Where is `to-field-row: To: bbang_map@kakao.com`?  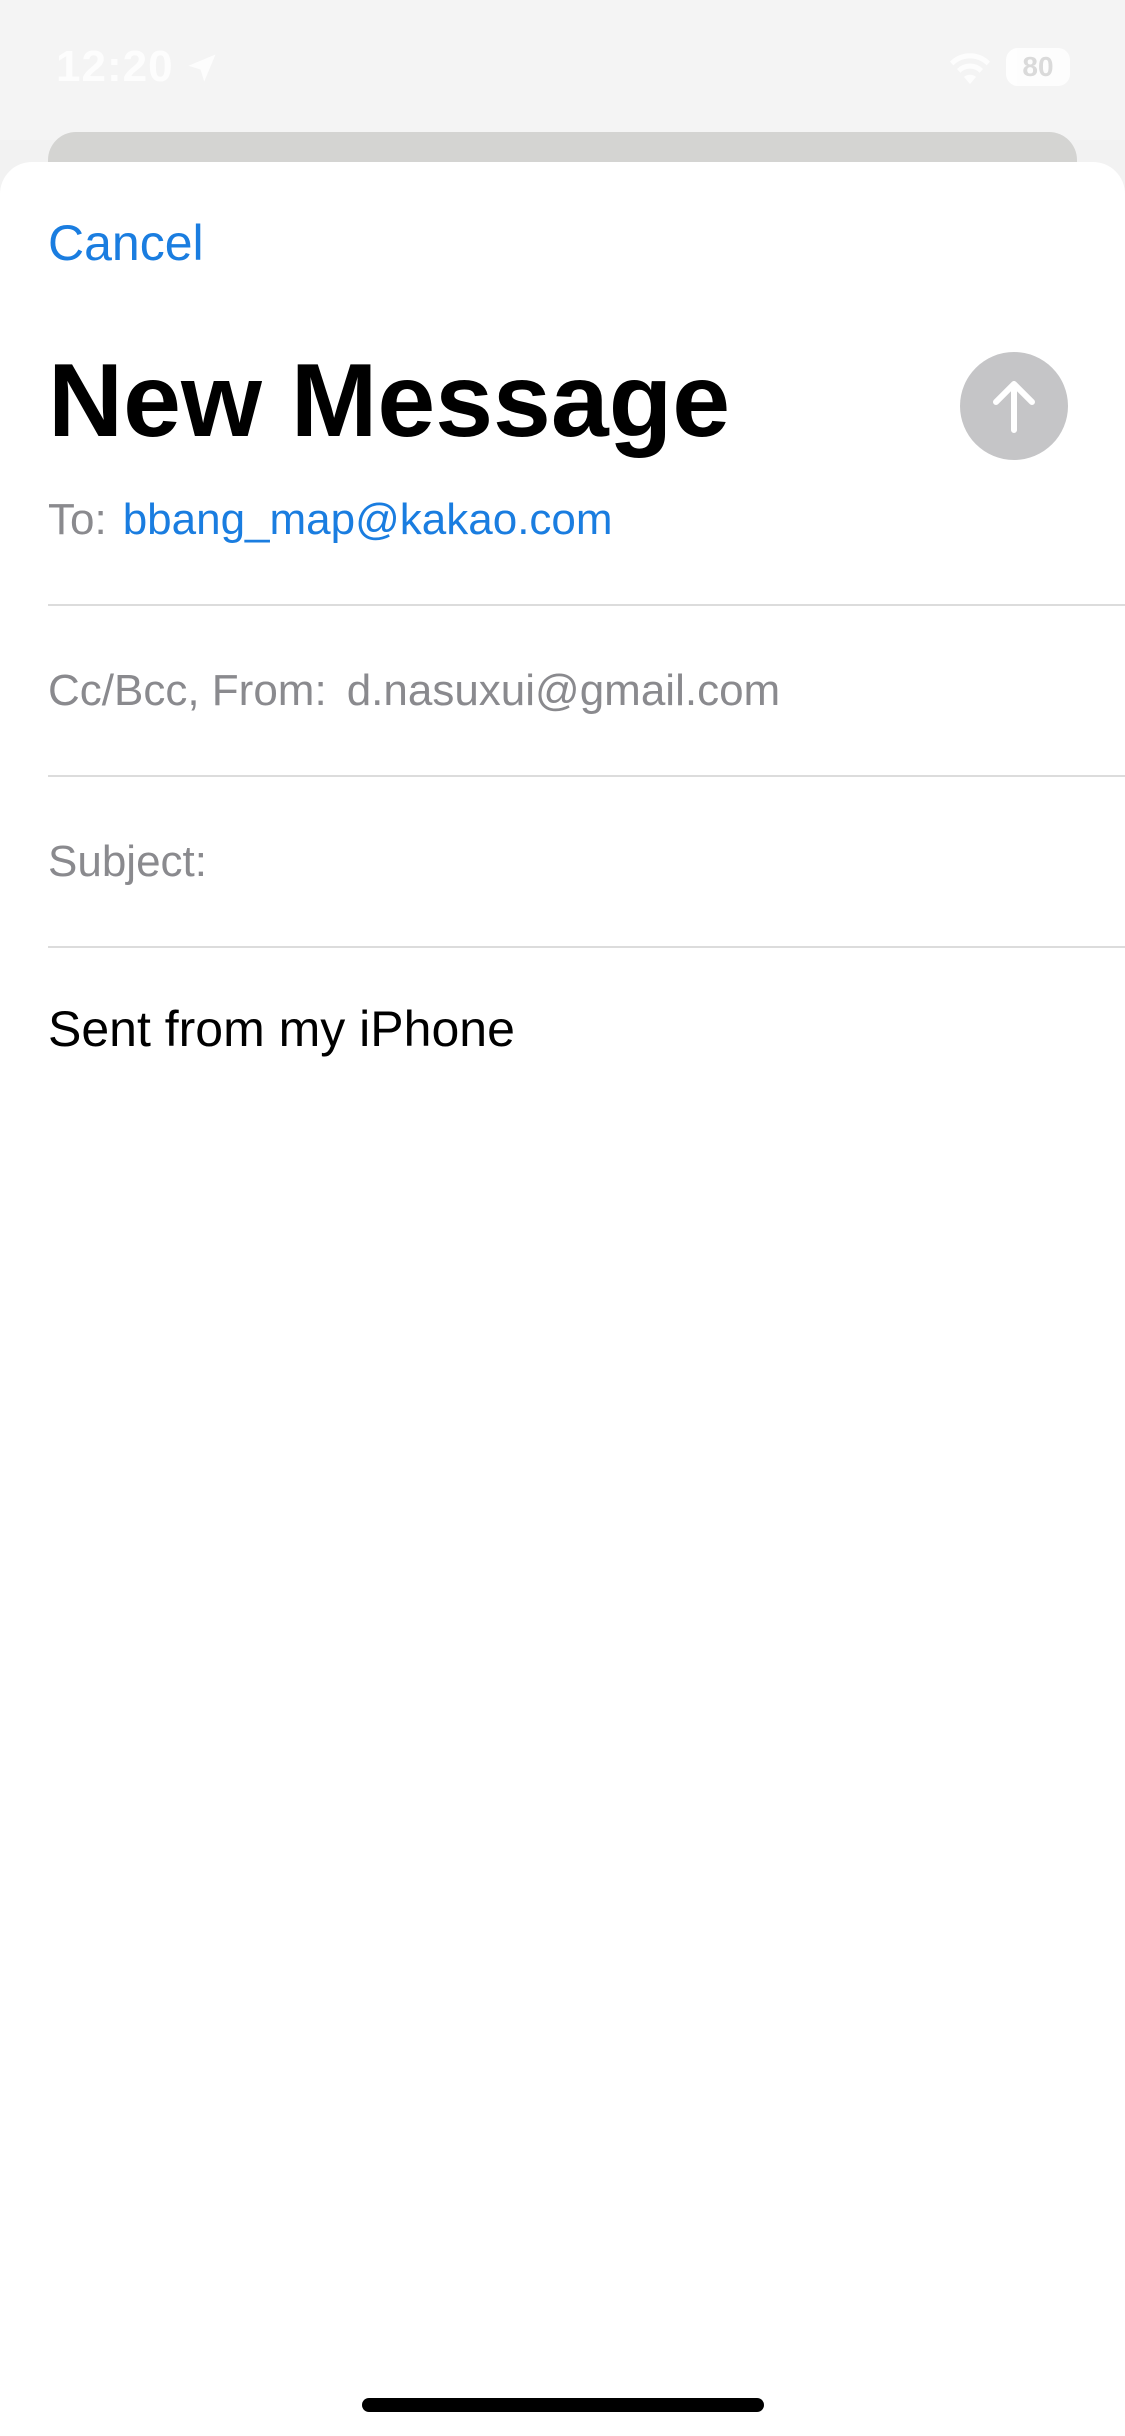 to-field-row: To: bbang_map@kakao.com is located at coordinates (586, 521).